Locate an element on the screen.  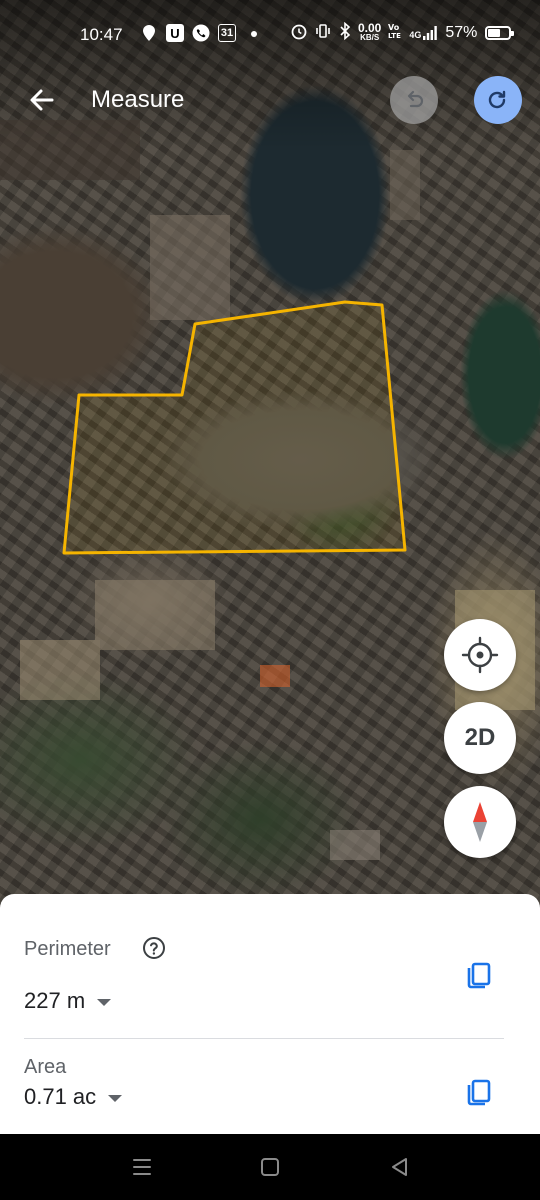
back-button is located at coordinates (42, 100).